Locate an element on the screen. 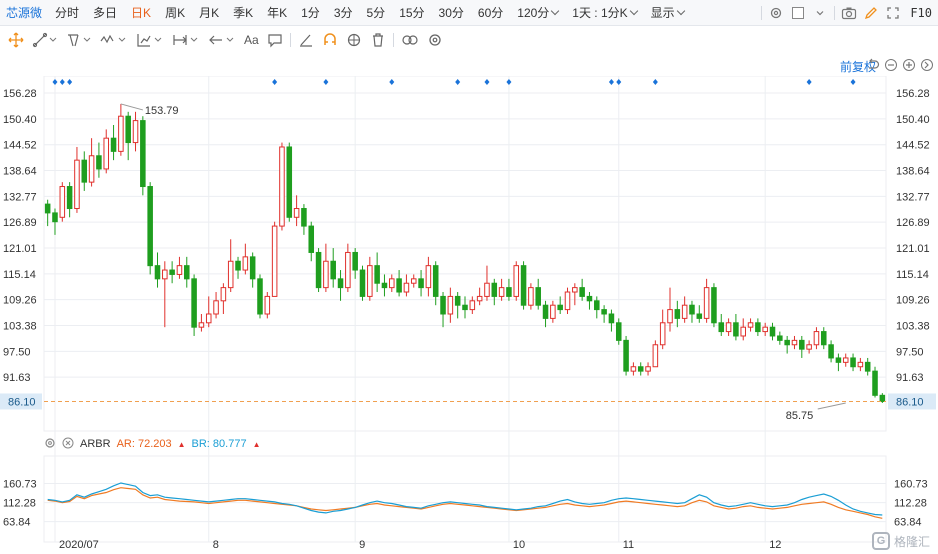 This screenshot has width=938, height=554. period-tab: 月K is located at coordinates (209, 12).